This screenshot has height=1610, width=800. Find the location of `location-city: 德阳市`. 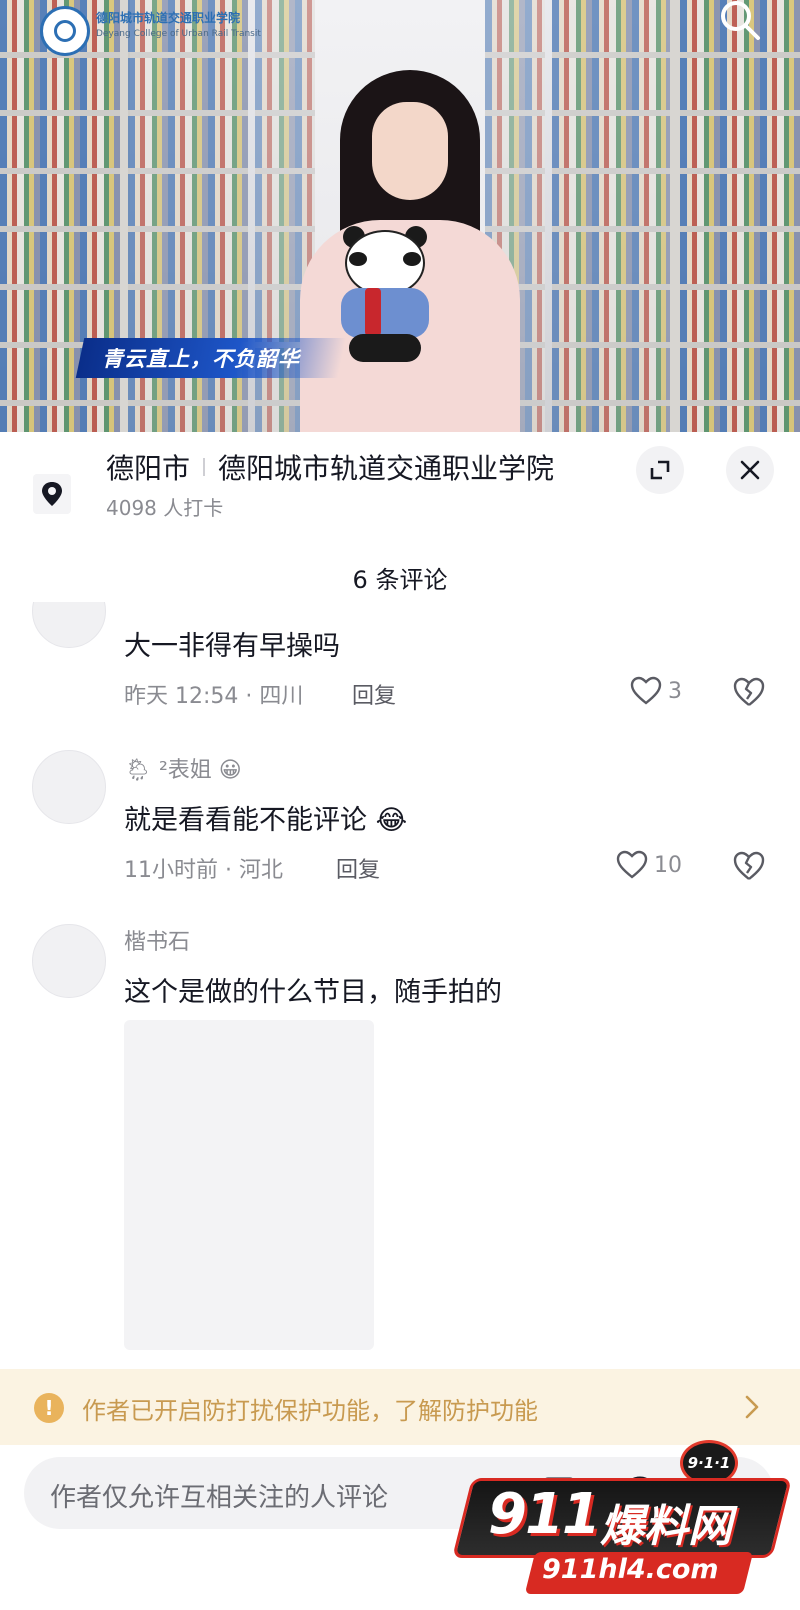

location-city: 德阳市 is located at coordinates (148, 467).